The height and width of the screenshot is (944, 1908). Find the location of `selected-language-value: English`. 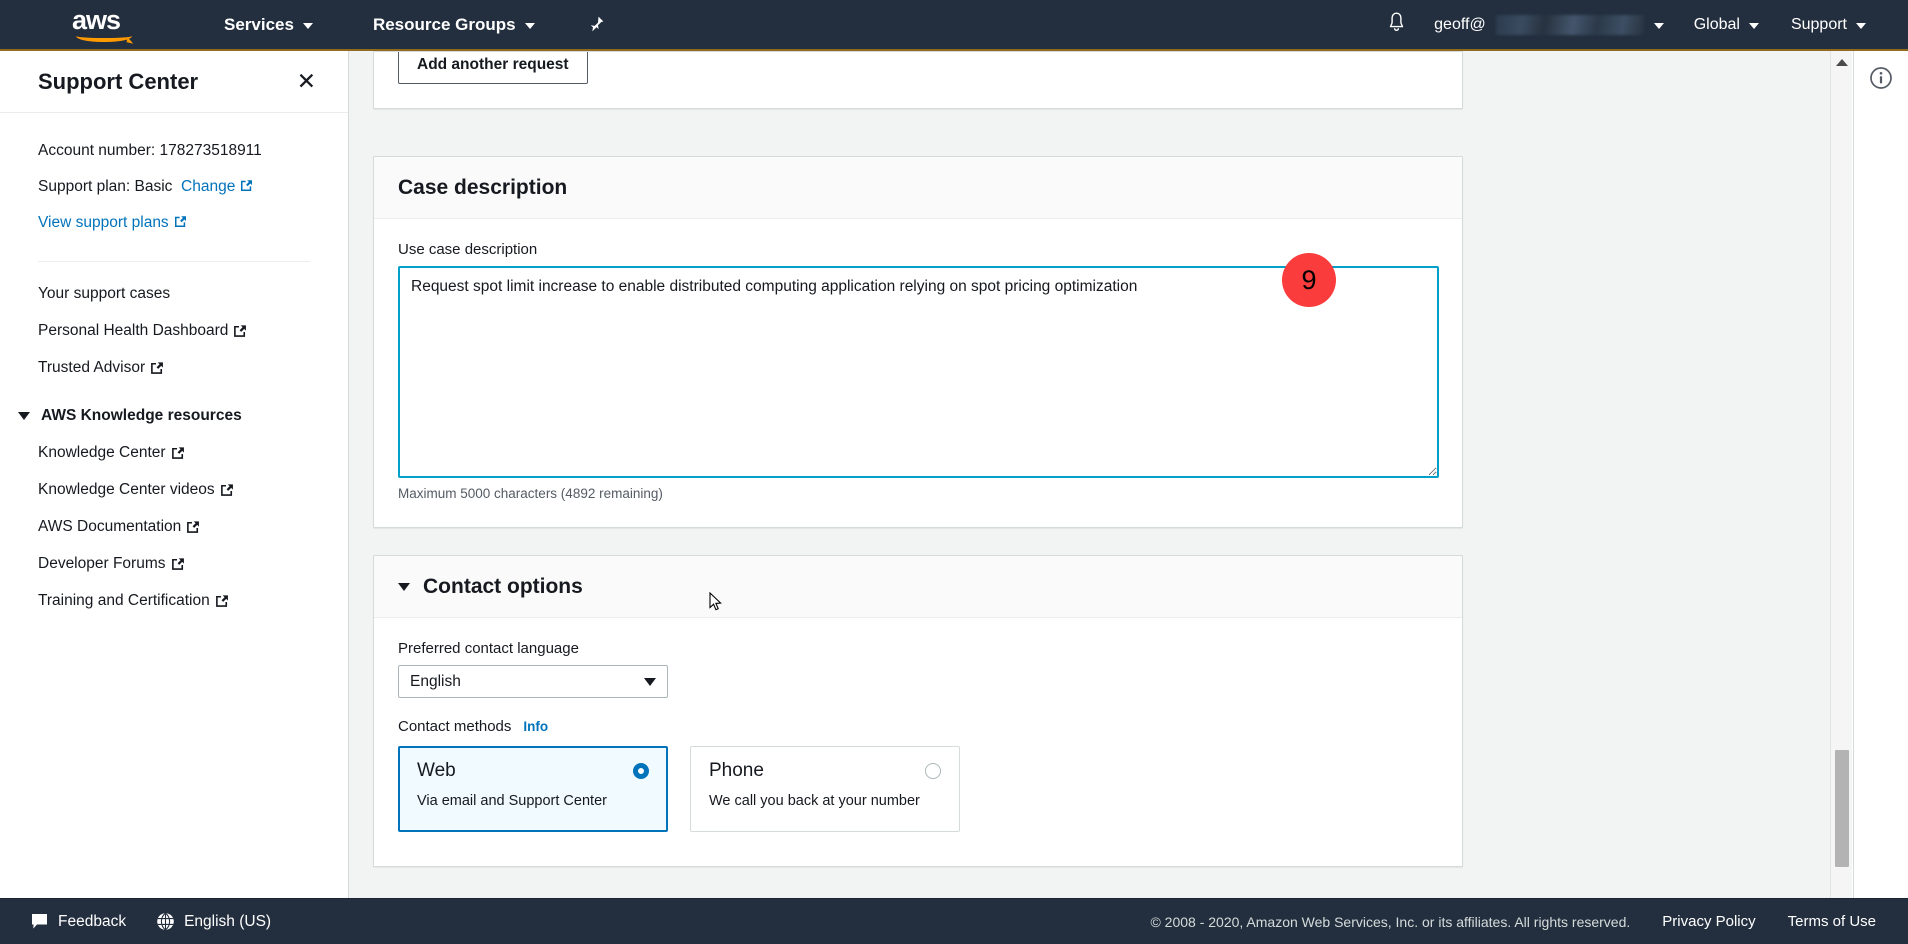

selected-language-value: English is located at coordinates (435, 681).